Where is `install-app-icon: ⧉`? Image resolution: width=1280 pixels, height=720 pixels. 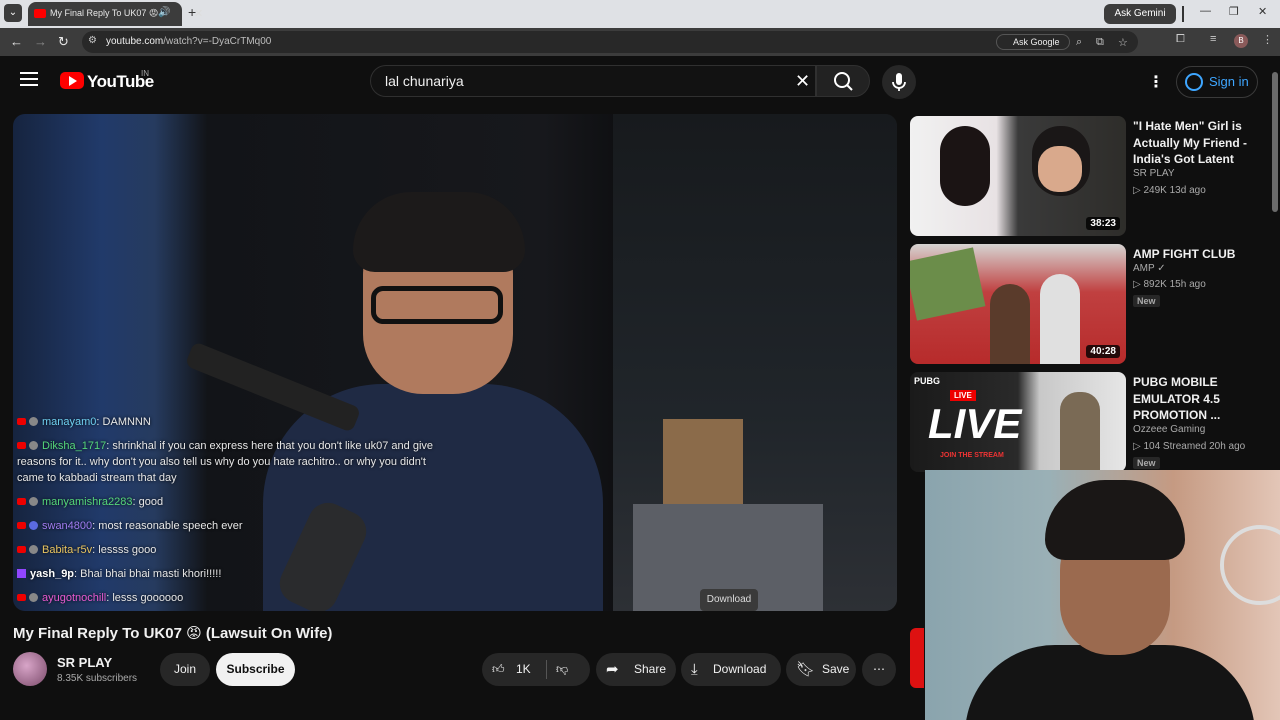 install-app-icon: ⧉ is located at coordinates (1100, 42).